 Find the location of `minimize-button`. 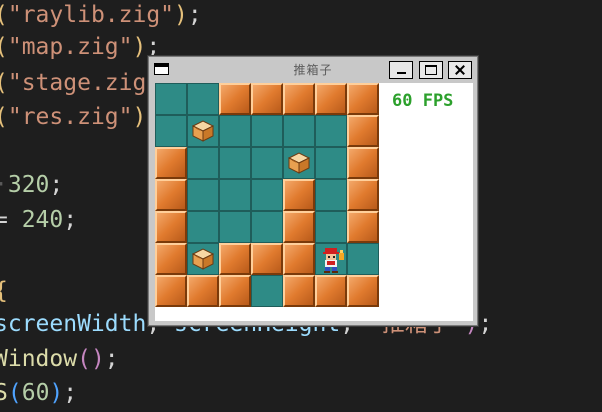

minimize-button is located at coordinates (401, 70).